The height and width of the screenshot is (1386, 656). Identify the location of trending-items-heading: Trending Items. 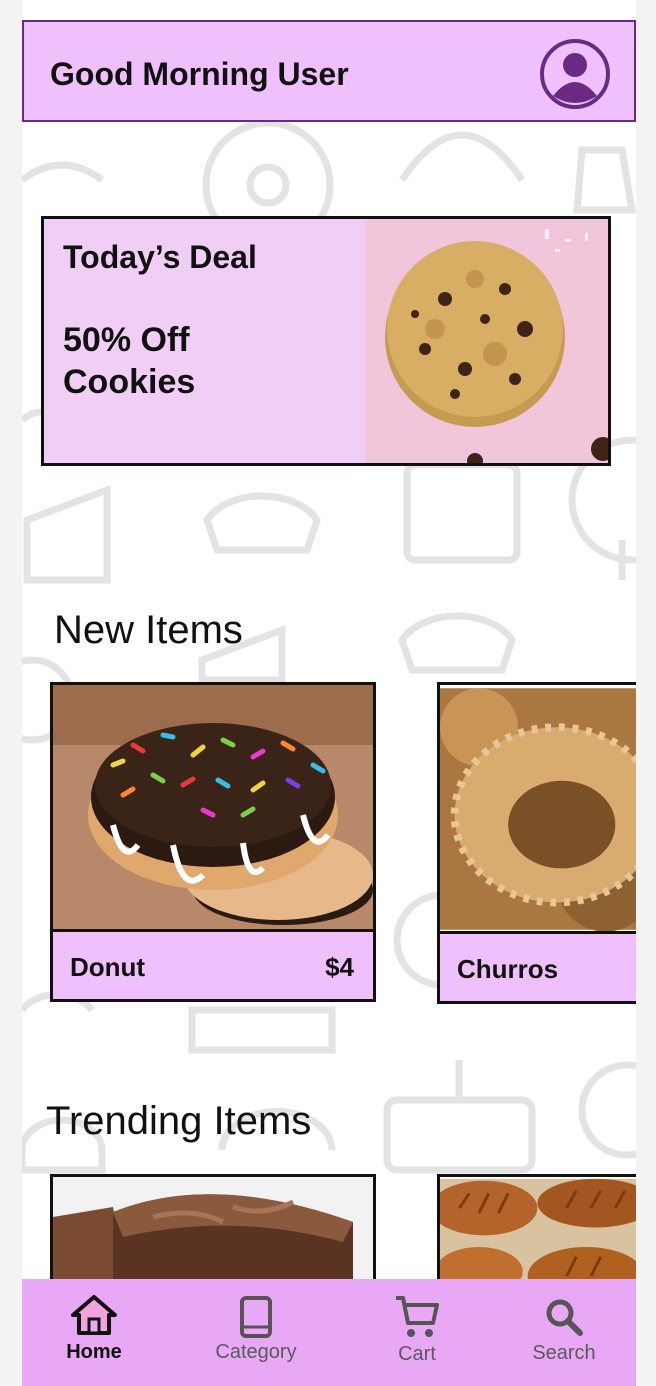
(179, 1121).